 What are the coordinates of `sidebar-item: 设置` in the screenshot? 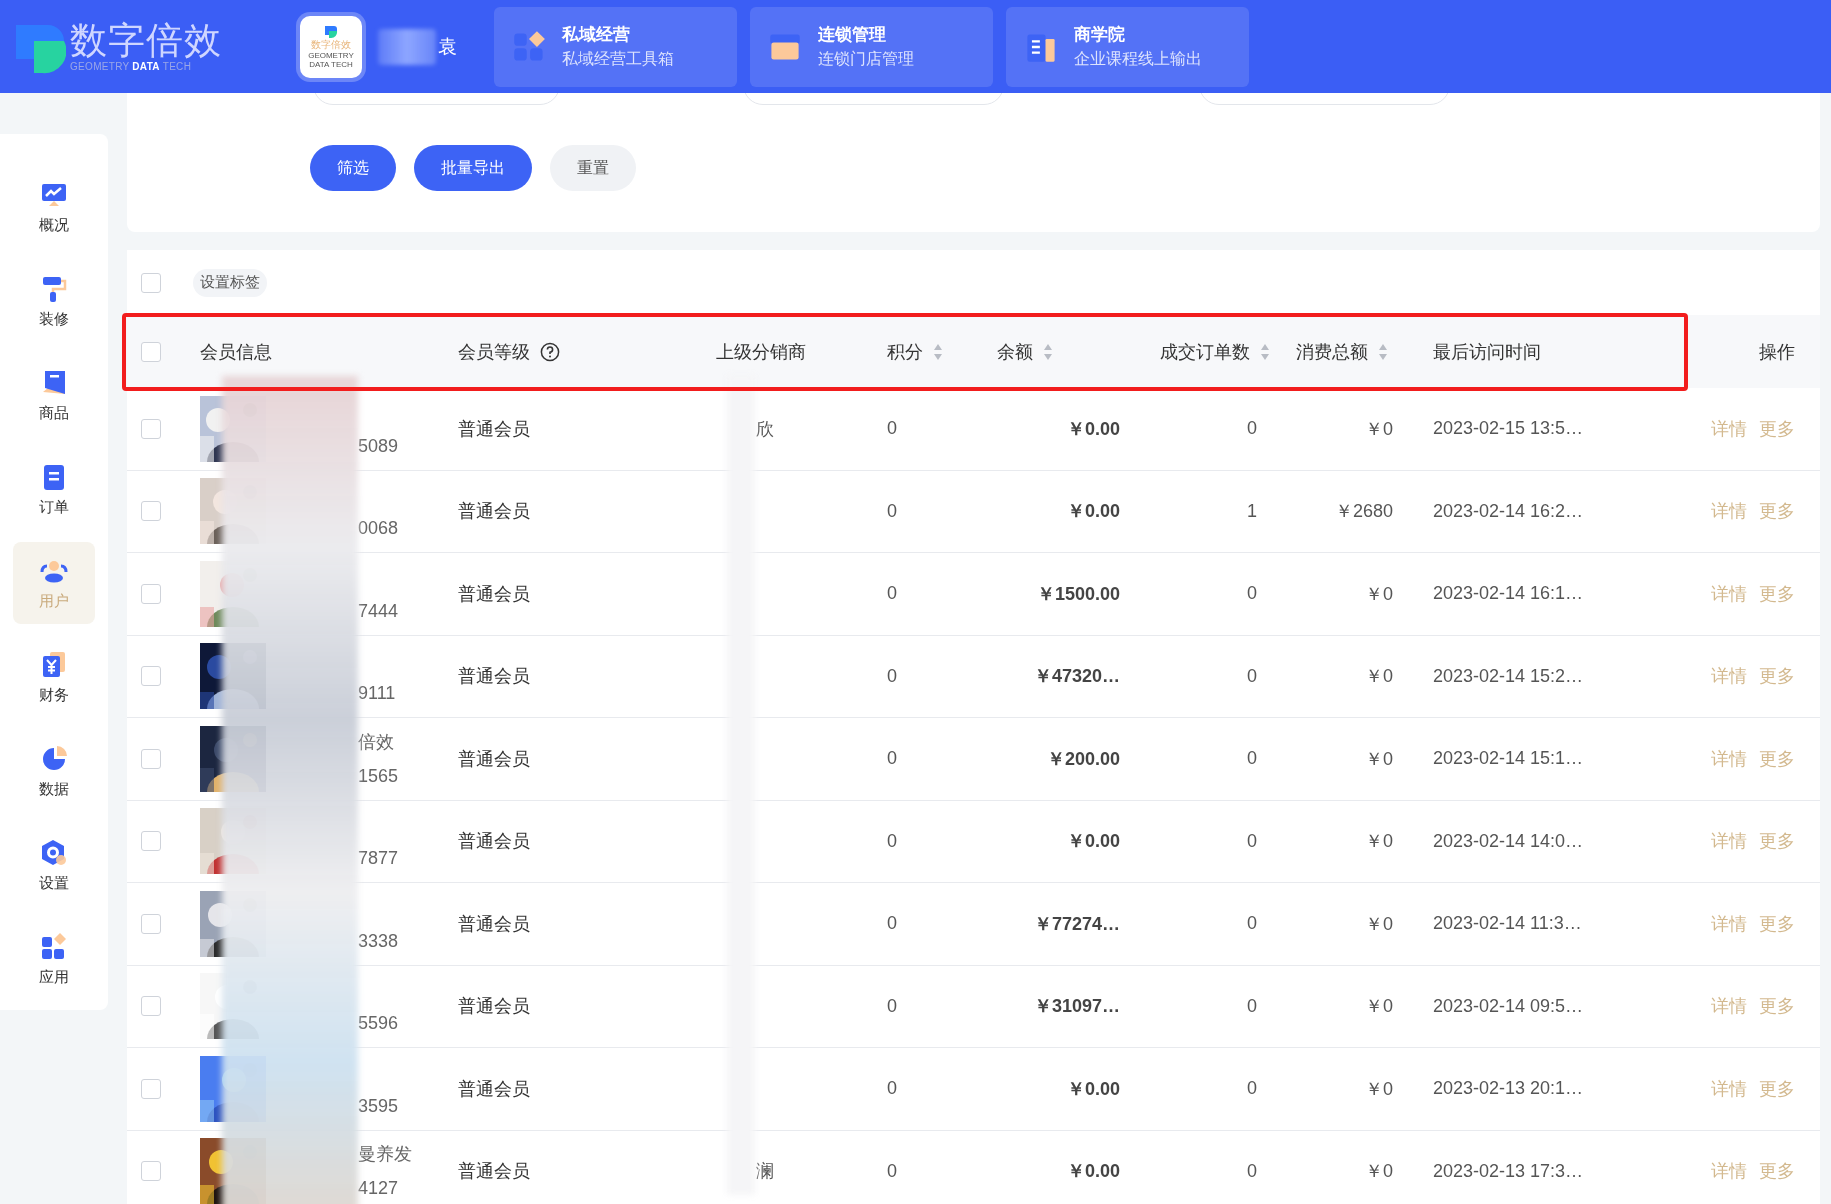 It's located at (54, 865).